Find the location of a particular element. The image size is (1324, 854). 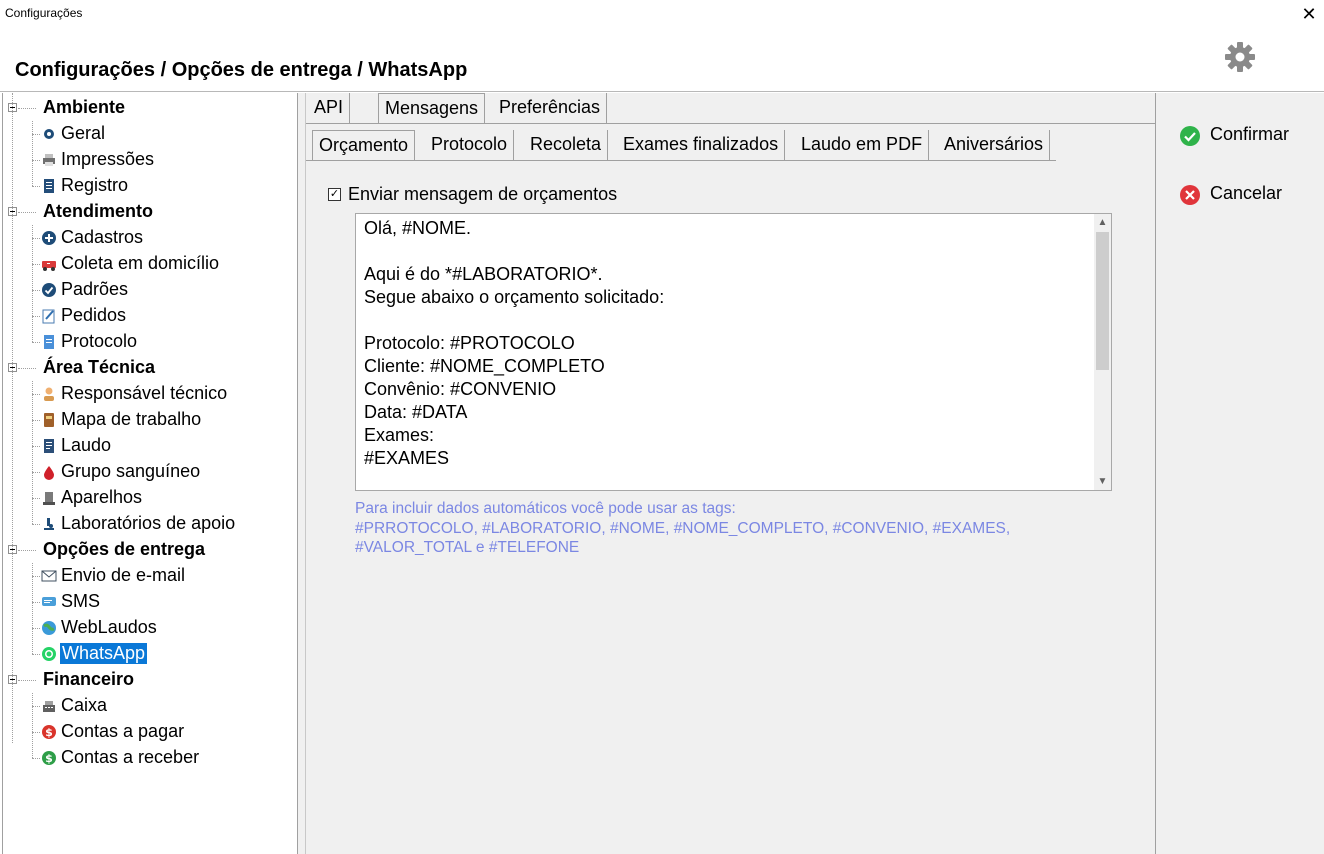

tree-item-label: Caixa is located at coordinates (84, 705).